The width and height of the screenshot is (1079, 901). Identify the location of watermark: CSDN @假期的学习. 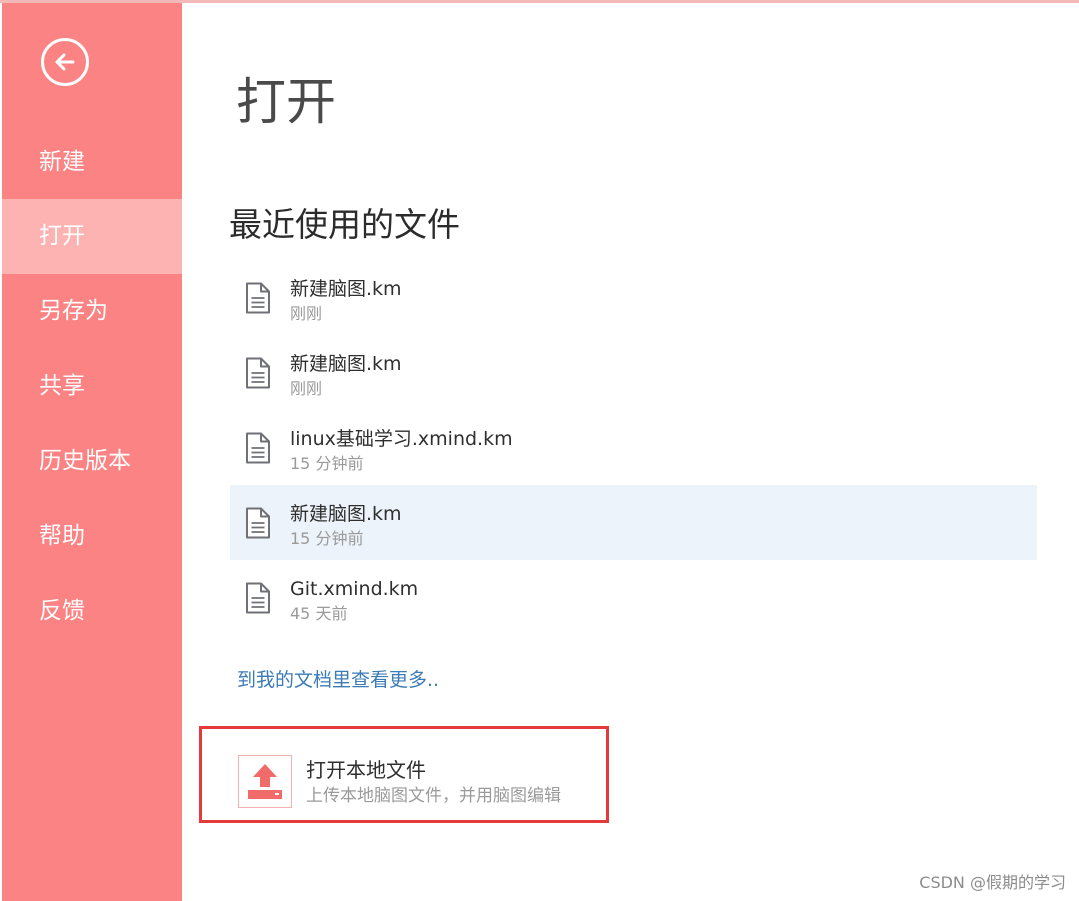
(992, 882).